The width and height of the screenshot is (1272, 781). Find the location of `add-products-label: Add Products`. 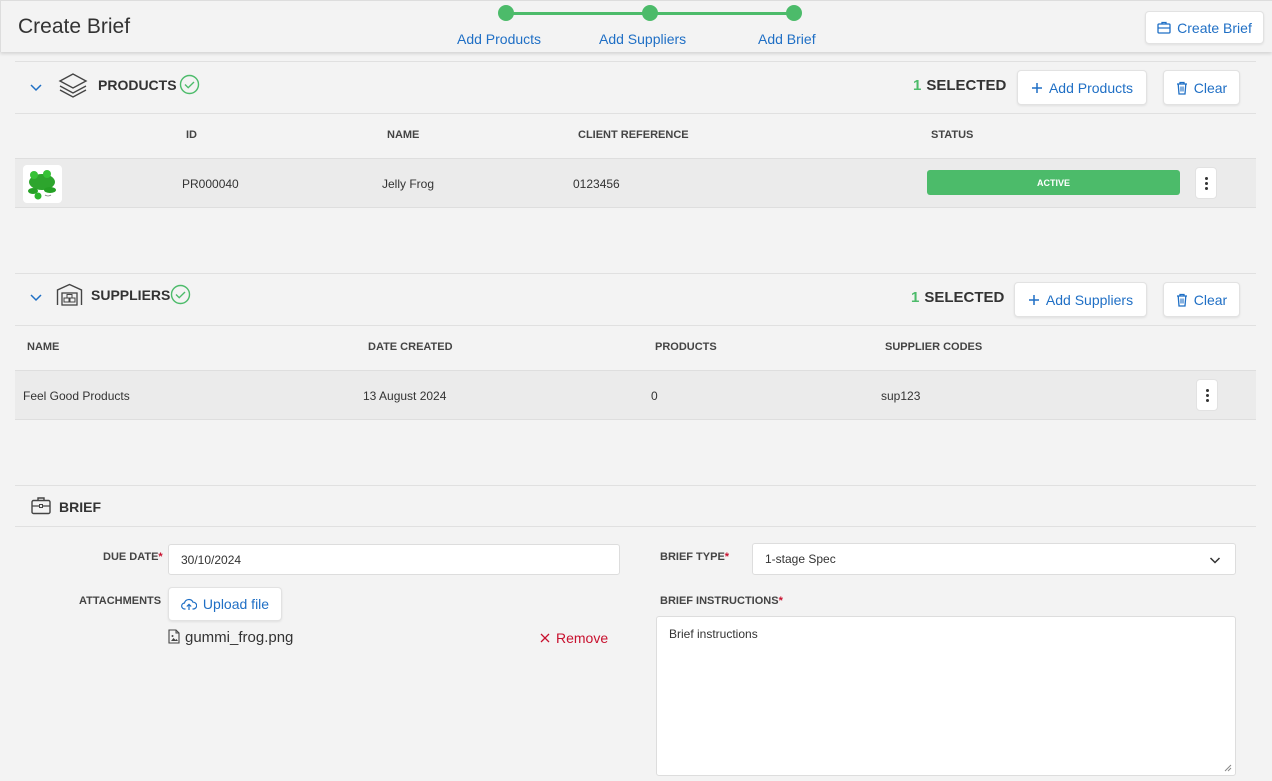

add-products-label: Add Products is located at coordinates (1091, 87).